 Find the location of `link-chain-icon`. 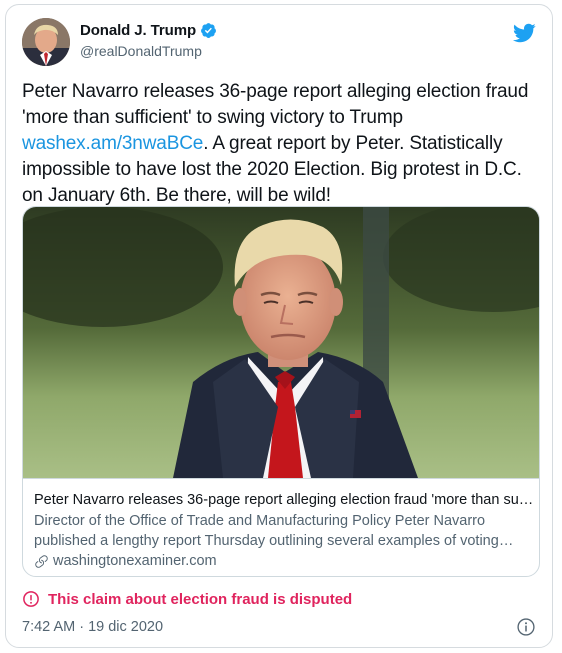

link-chain-icon is located at coordinates (41, 561).